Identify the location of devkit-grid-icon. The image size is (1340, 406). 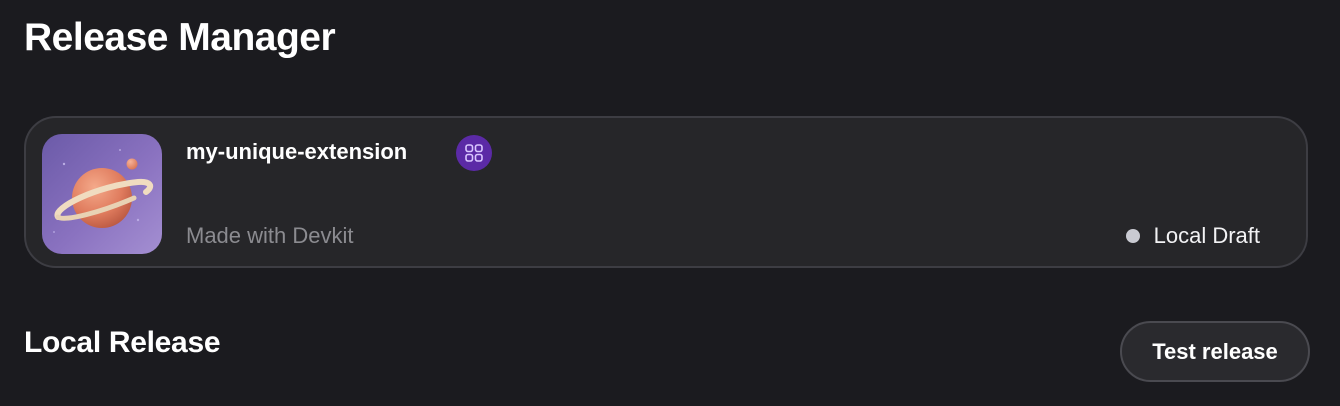
(474, 153).